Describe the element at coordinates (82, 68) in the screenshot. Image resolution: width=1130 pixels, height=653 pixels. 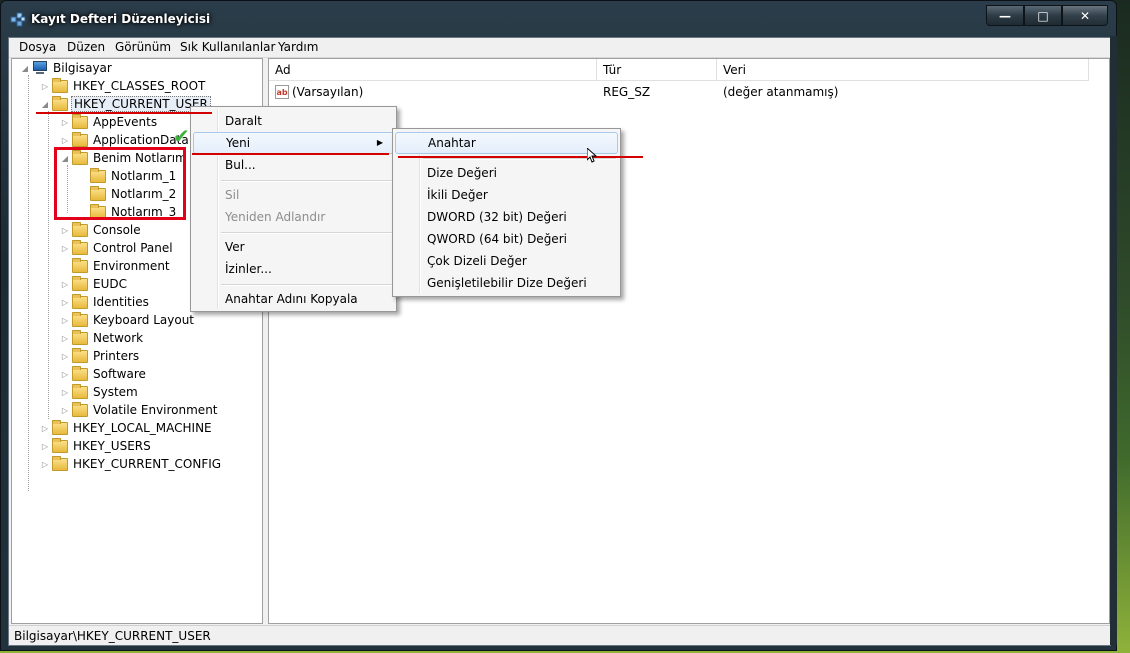
I see `tree-node-label: Bilgisayar` at that location.